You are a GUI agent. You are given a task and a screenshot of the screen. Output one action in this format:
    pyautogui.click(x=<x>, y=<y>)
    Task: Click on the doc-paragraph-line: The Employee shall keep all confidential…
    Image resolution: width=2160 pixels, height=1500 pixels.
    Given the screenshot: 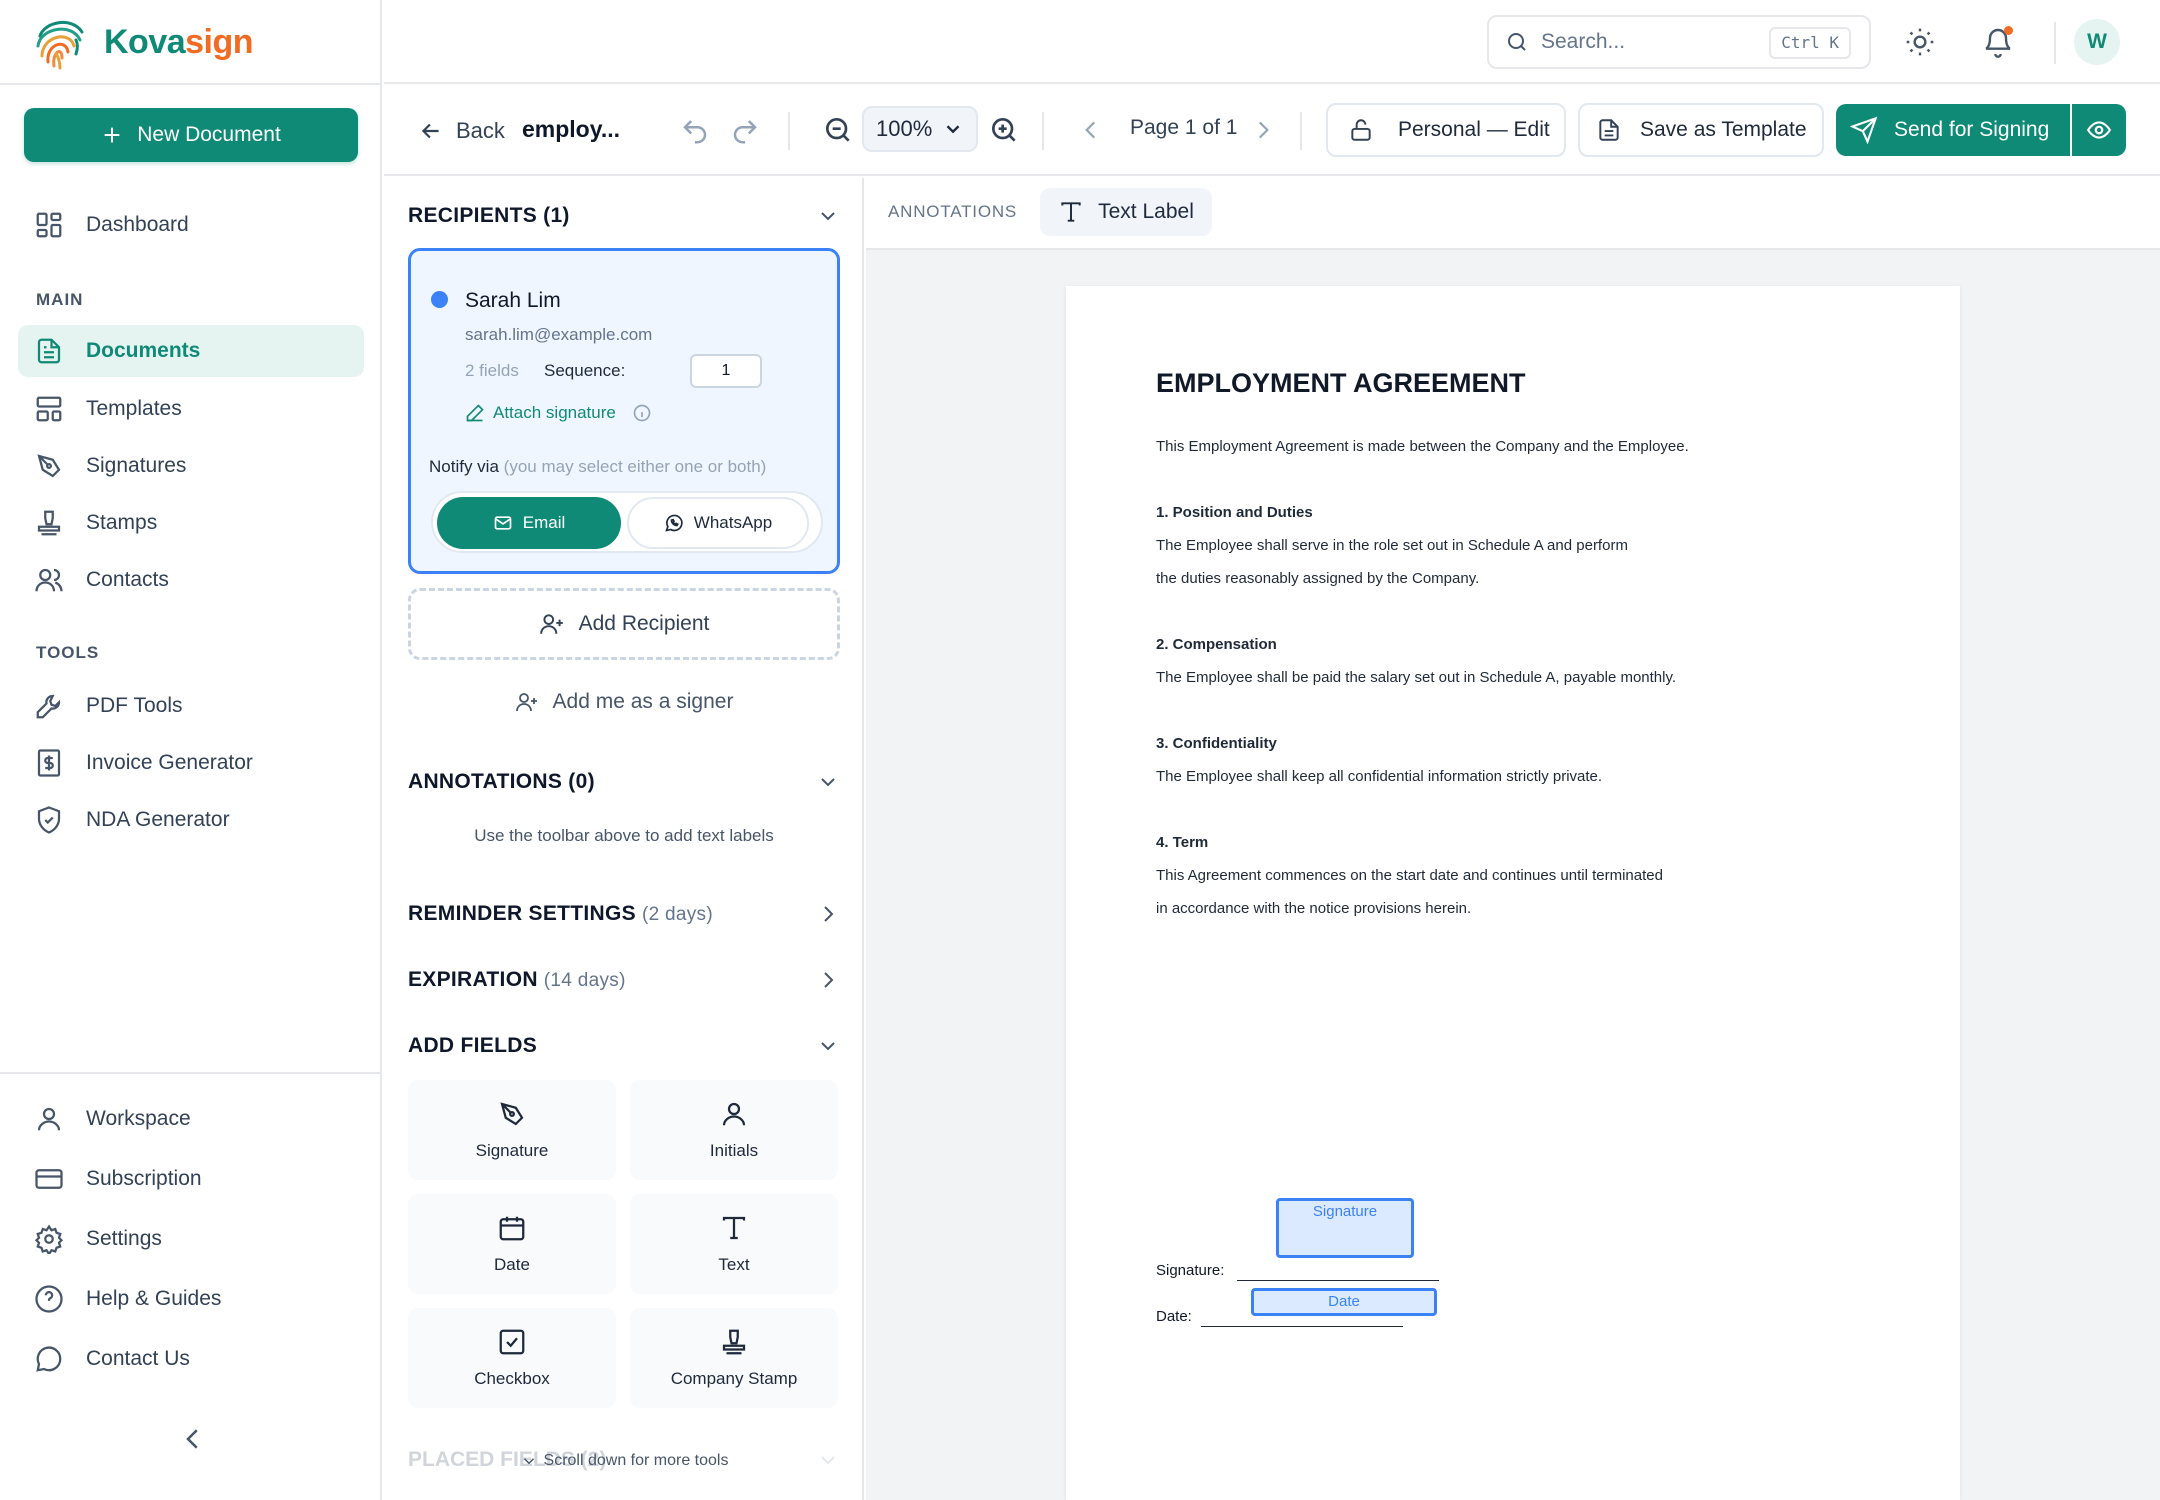 What is the action you would take?
    pyautogui.click(x=1379, y=776)
    